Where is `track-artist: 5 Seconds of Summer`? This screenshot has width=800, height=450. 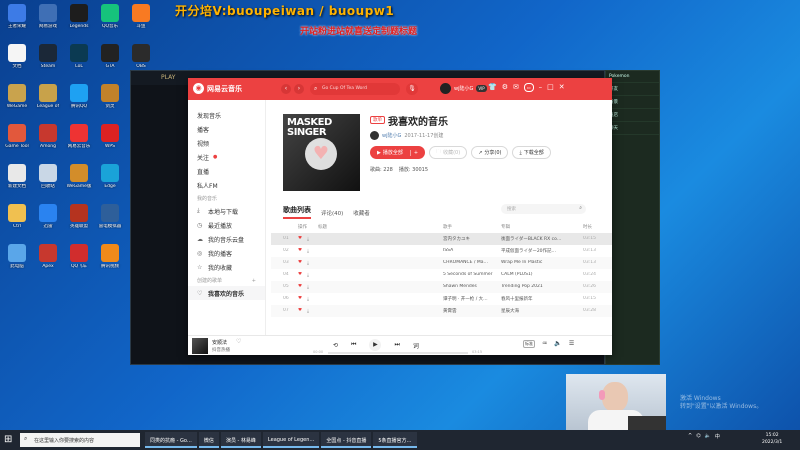
track-artist: 5 Seconds of Summer is located at coordinates (470, 274).